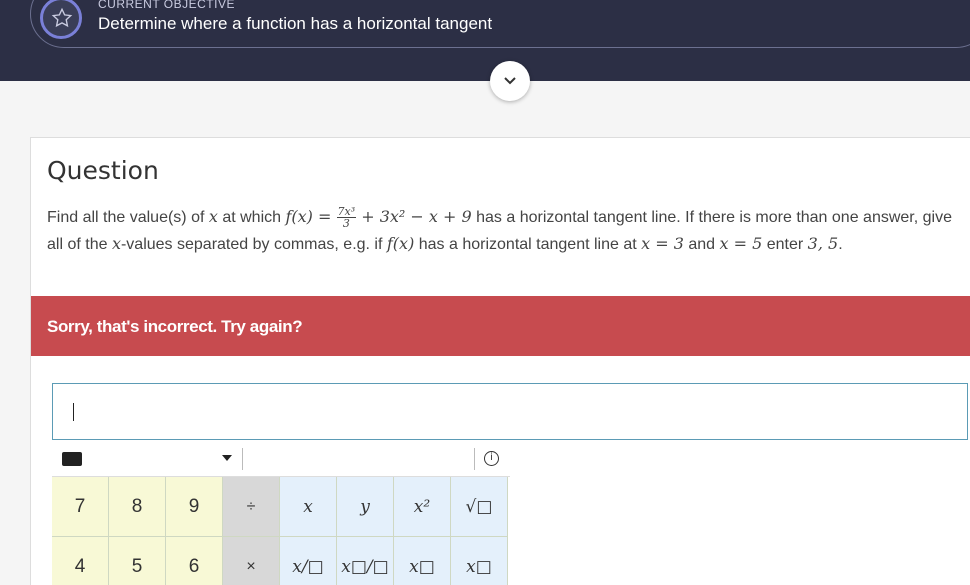 Image resolution: width=970 pixels, height=585 pixels. Describe the element at coordinates (346, 224) in the screenshot. I see `fraction-denominator: 3` at that location.